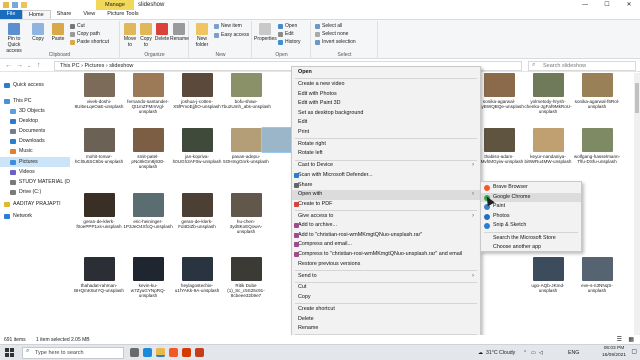 This screenshot has width=640, height=360. I want to click on properties-button: Properties, so click(265, 32).